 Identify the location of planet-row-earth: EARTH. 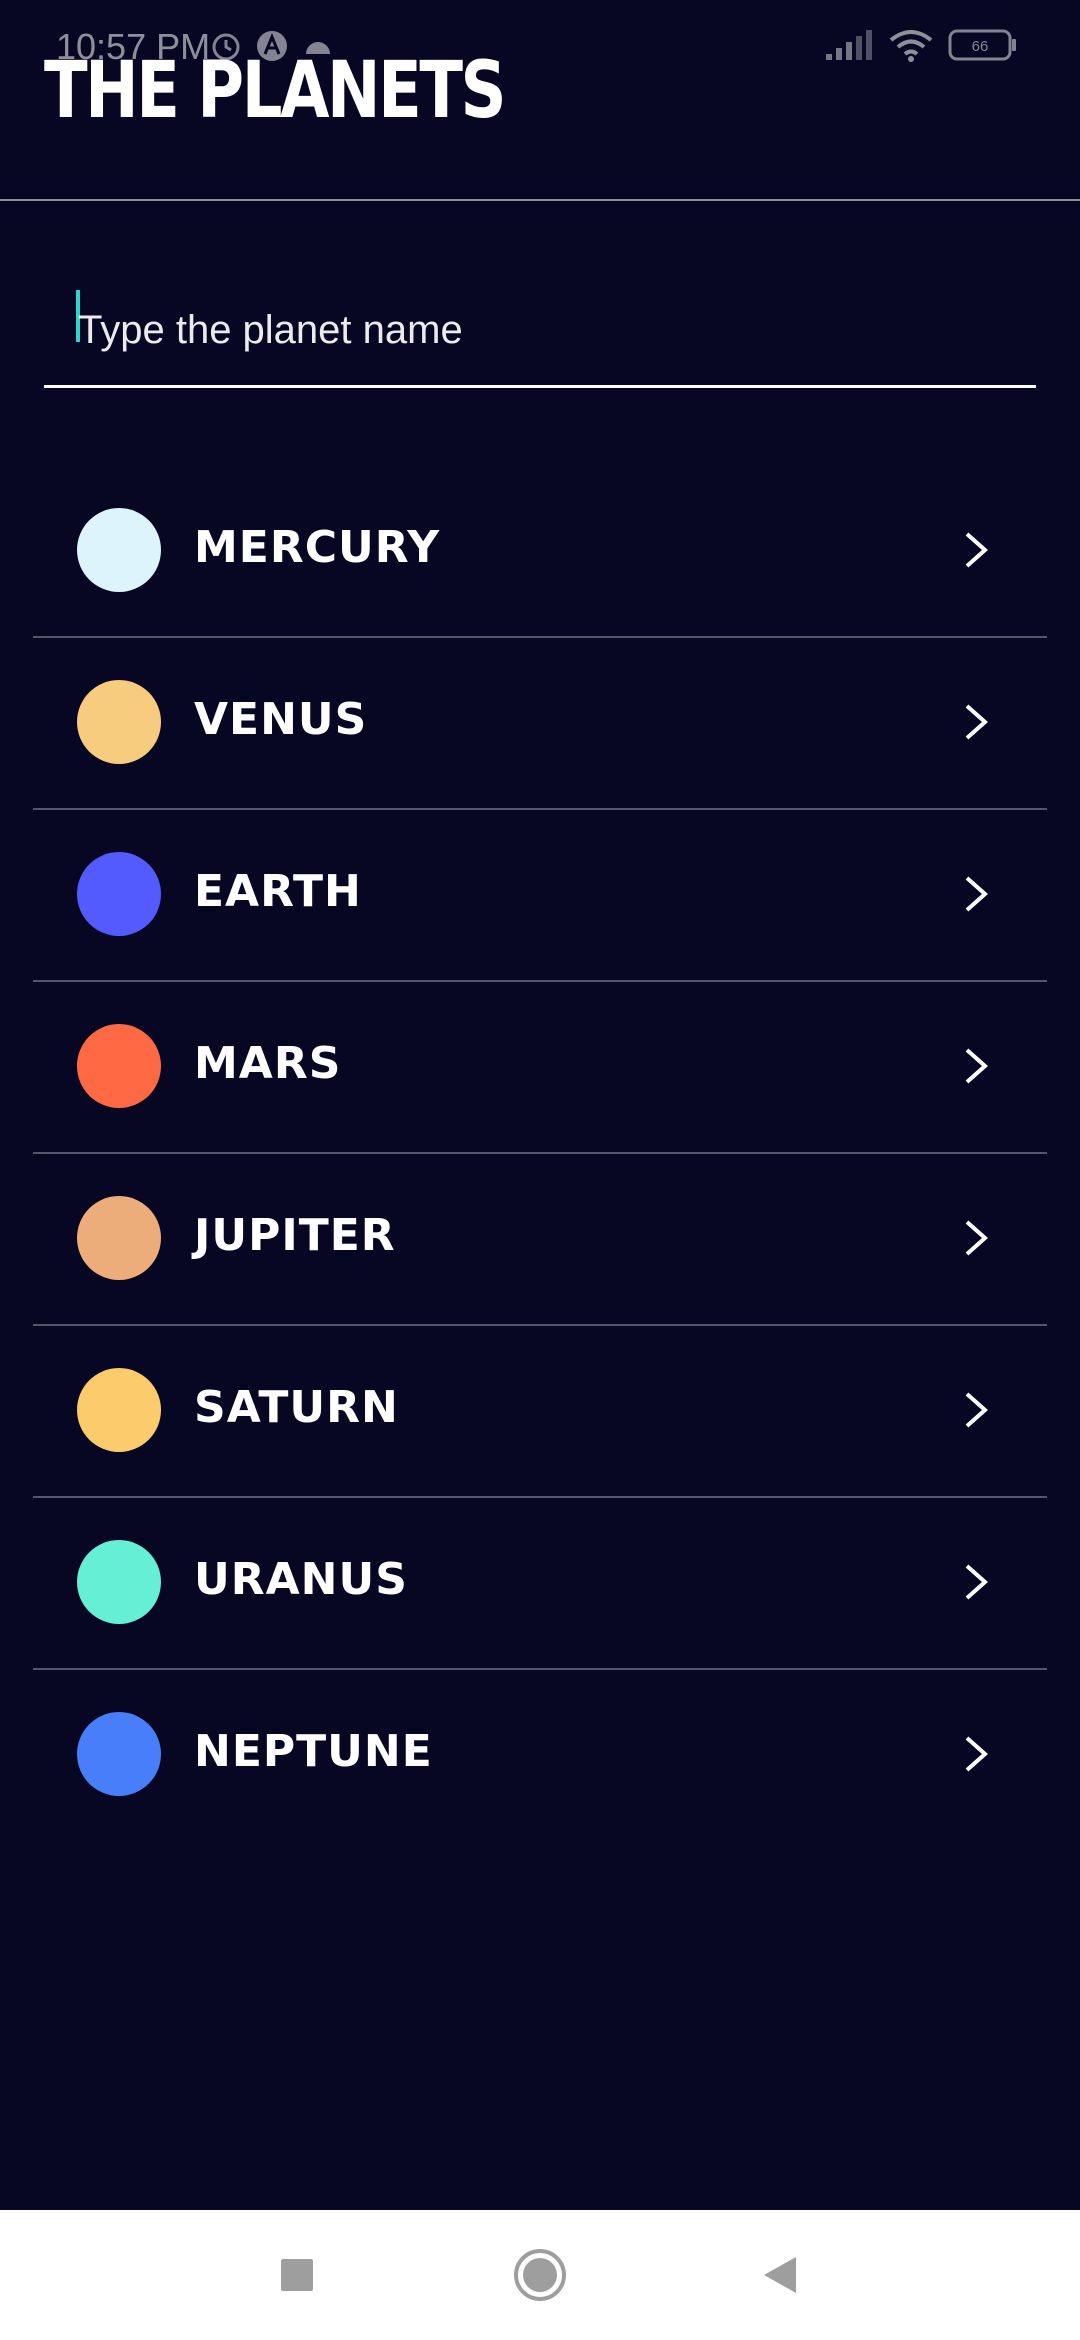
(540, 896).